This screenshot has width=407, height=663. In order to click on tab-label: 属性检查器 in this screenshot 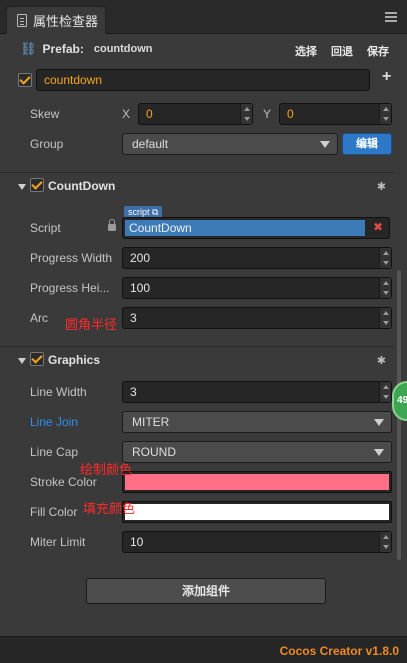, I will do `click(66, 21)`.